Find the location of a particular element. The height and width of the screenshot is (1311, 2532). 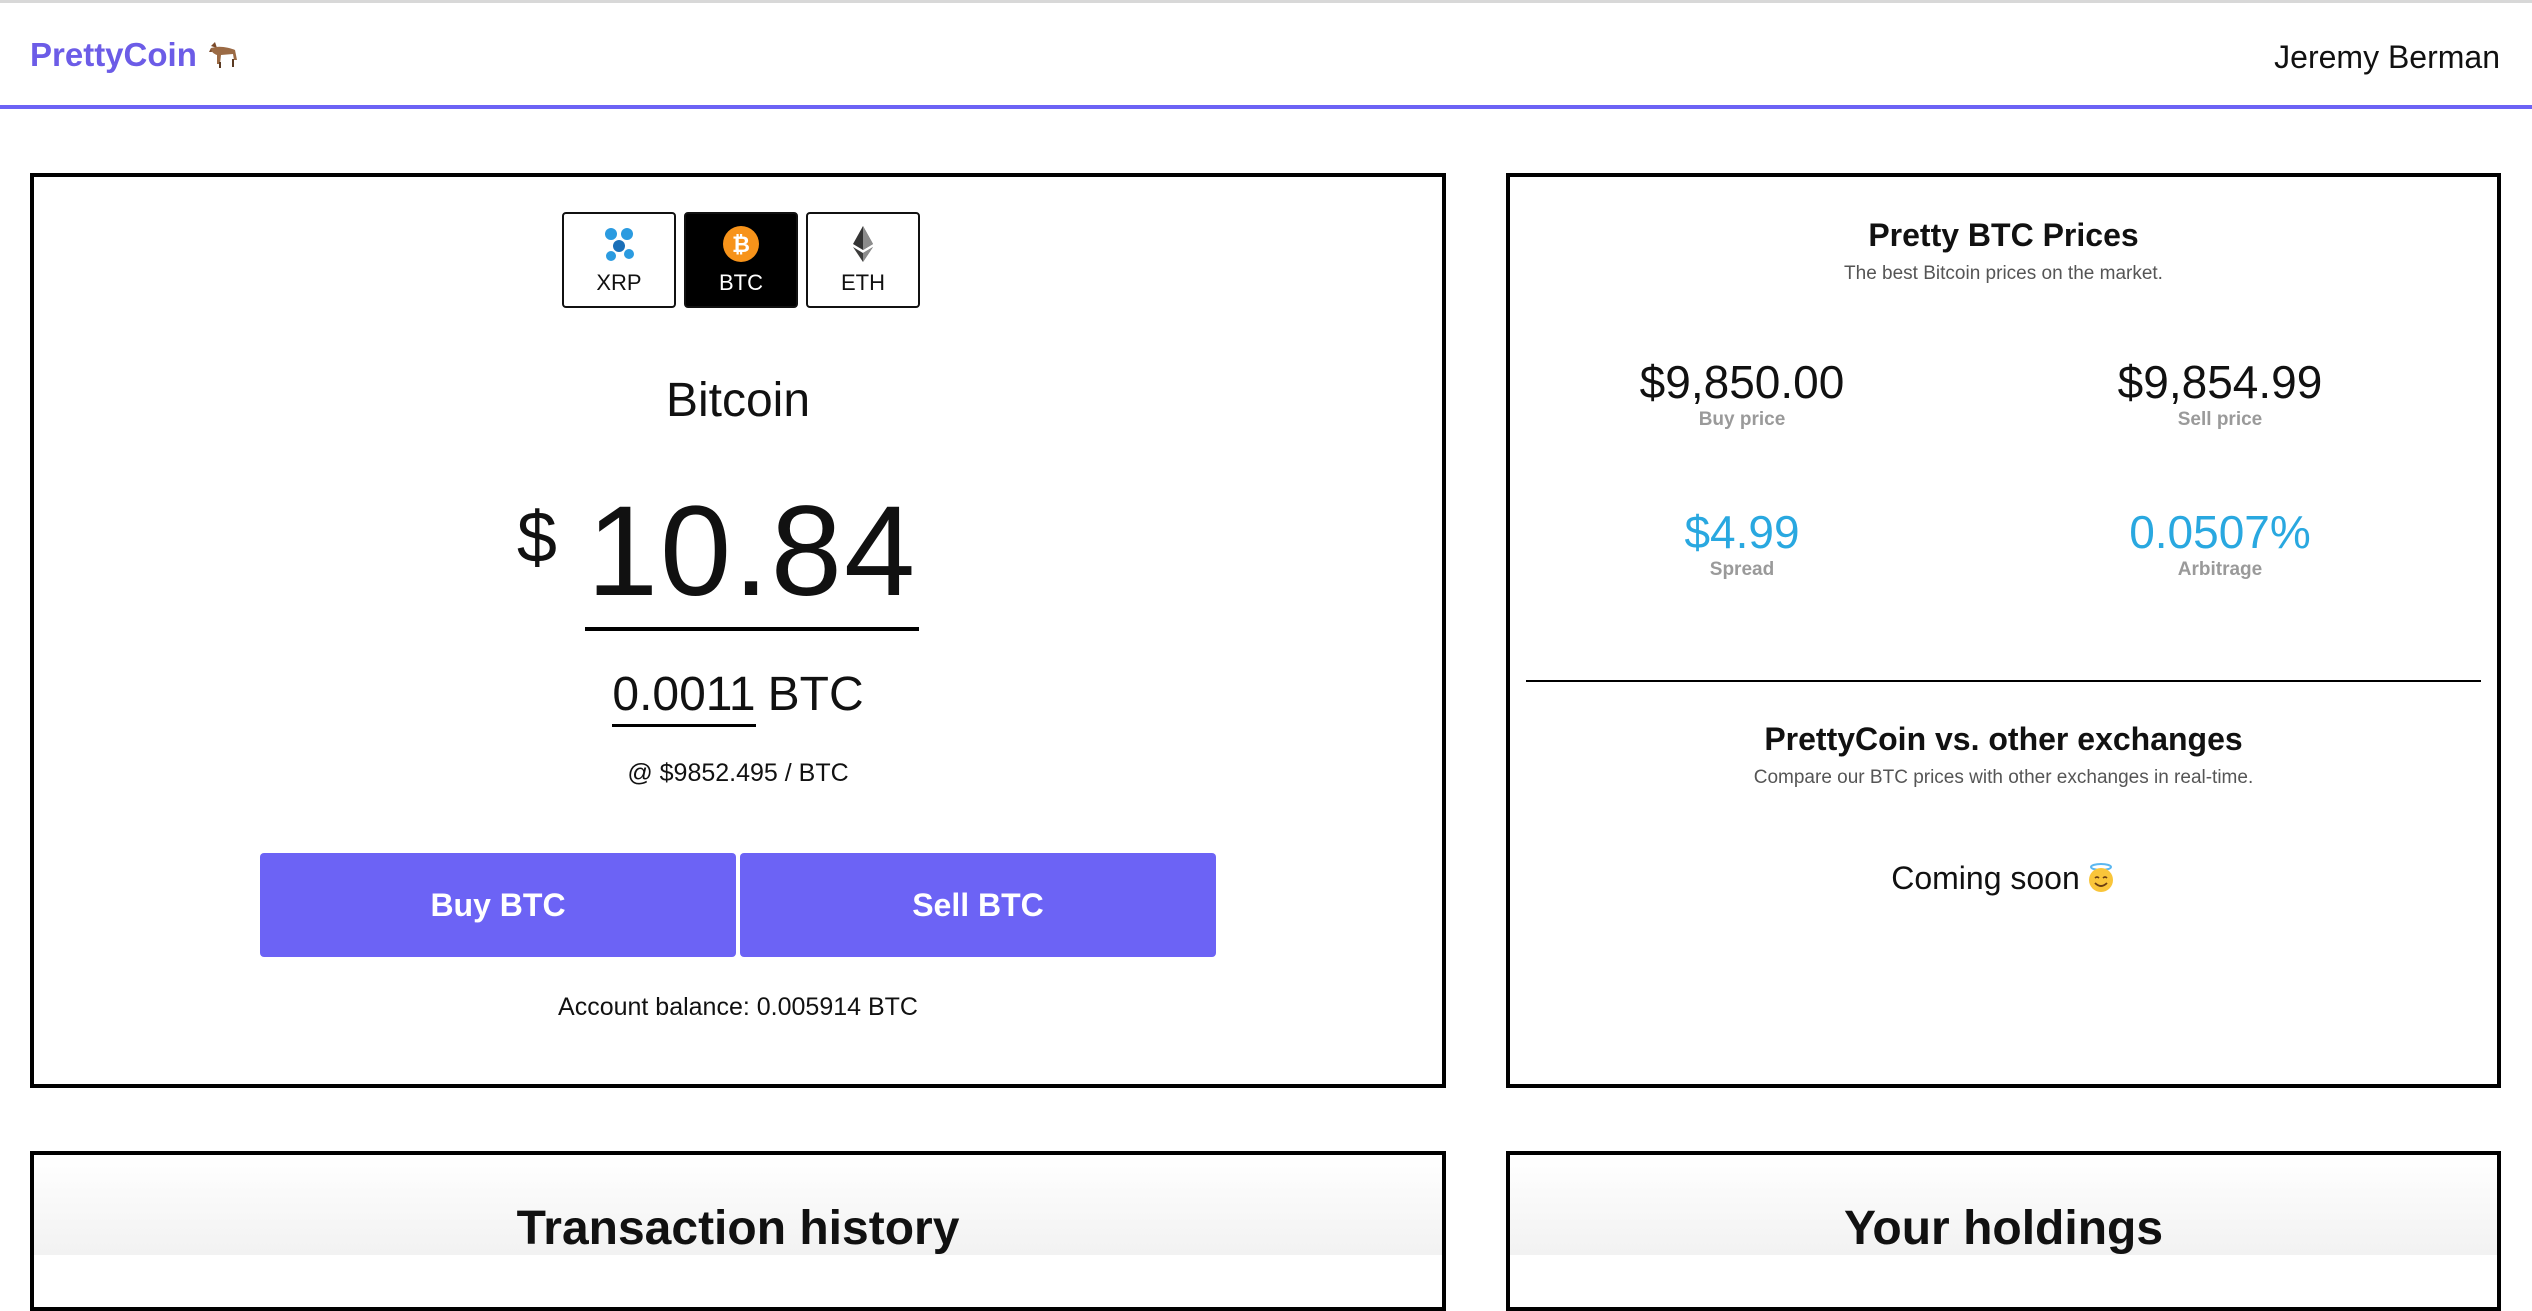

buy-price-stat: $9,850.00 Buy price is located at coordinates (1742, 393).